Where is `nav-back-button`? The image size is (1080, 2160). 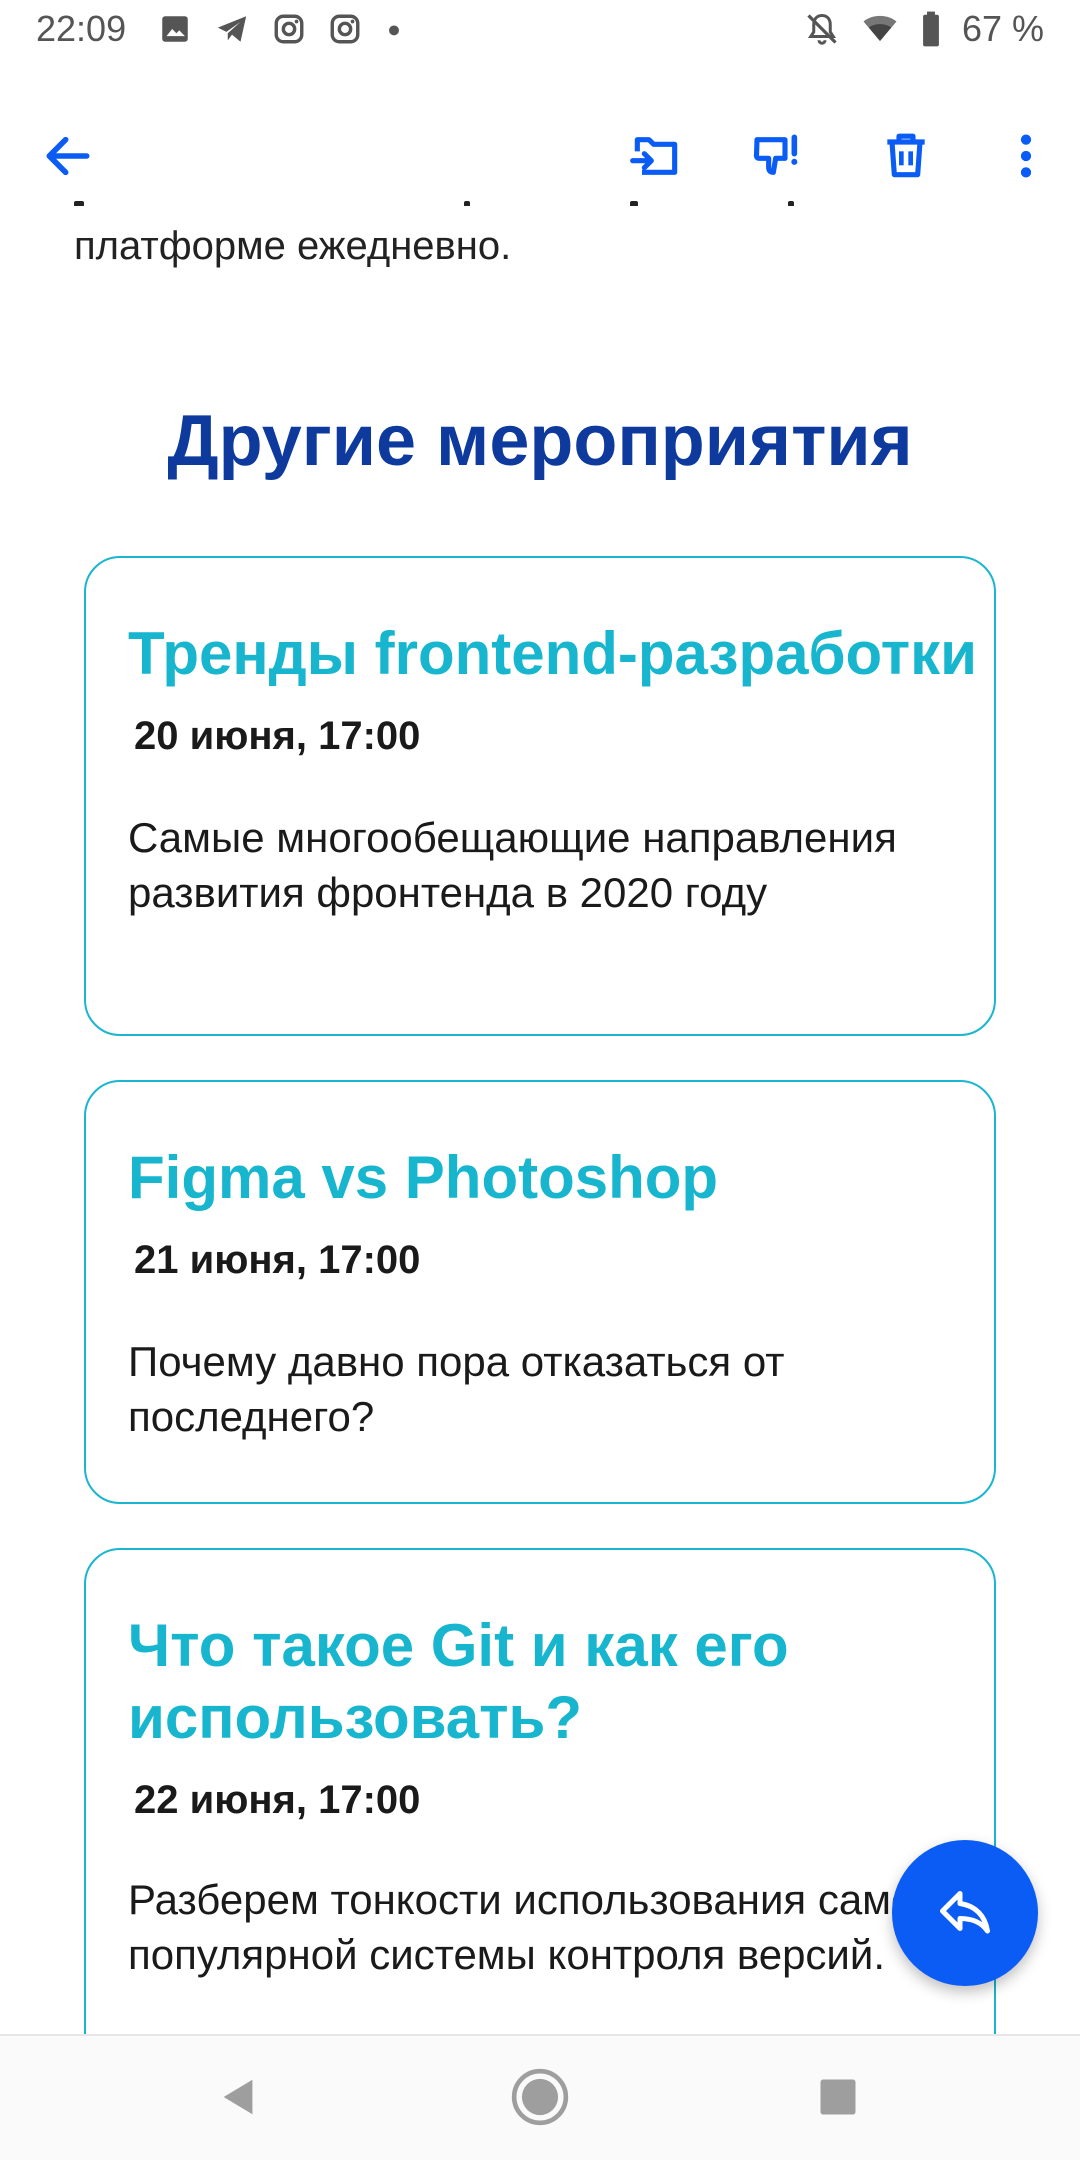 nav-back-button is located at coordinates (239, 2099).